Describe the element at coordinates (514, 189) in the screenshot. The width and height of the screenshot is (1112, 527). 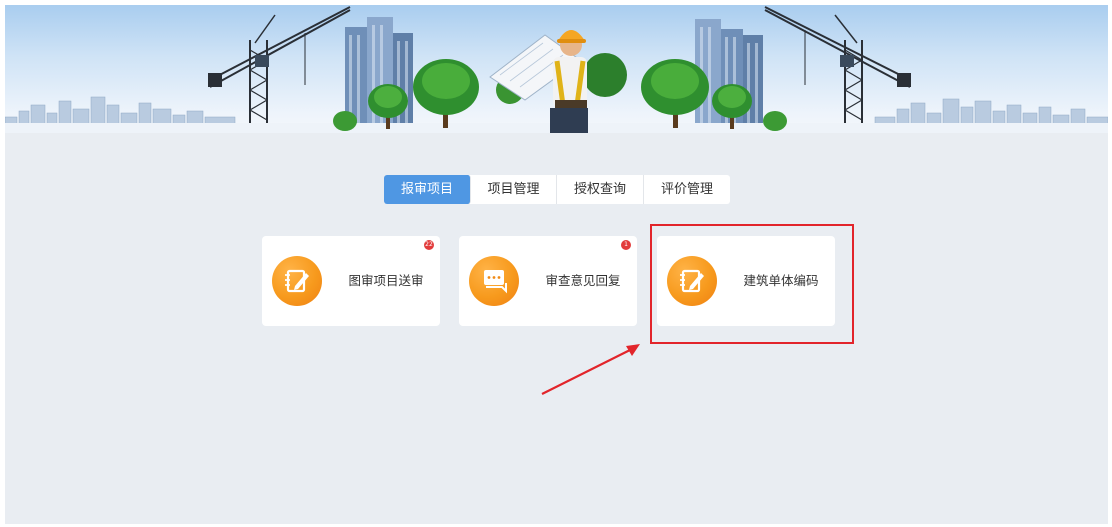
I see `tab-project-management: 项目管理` at that location.